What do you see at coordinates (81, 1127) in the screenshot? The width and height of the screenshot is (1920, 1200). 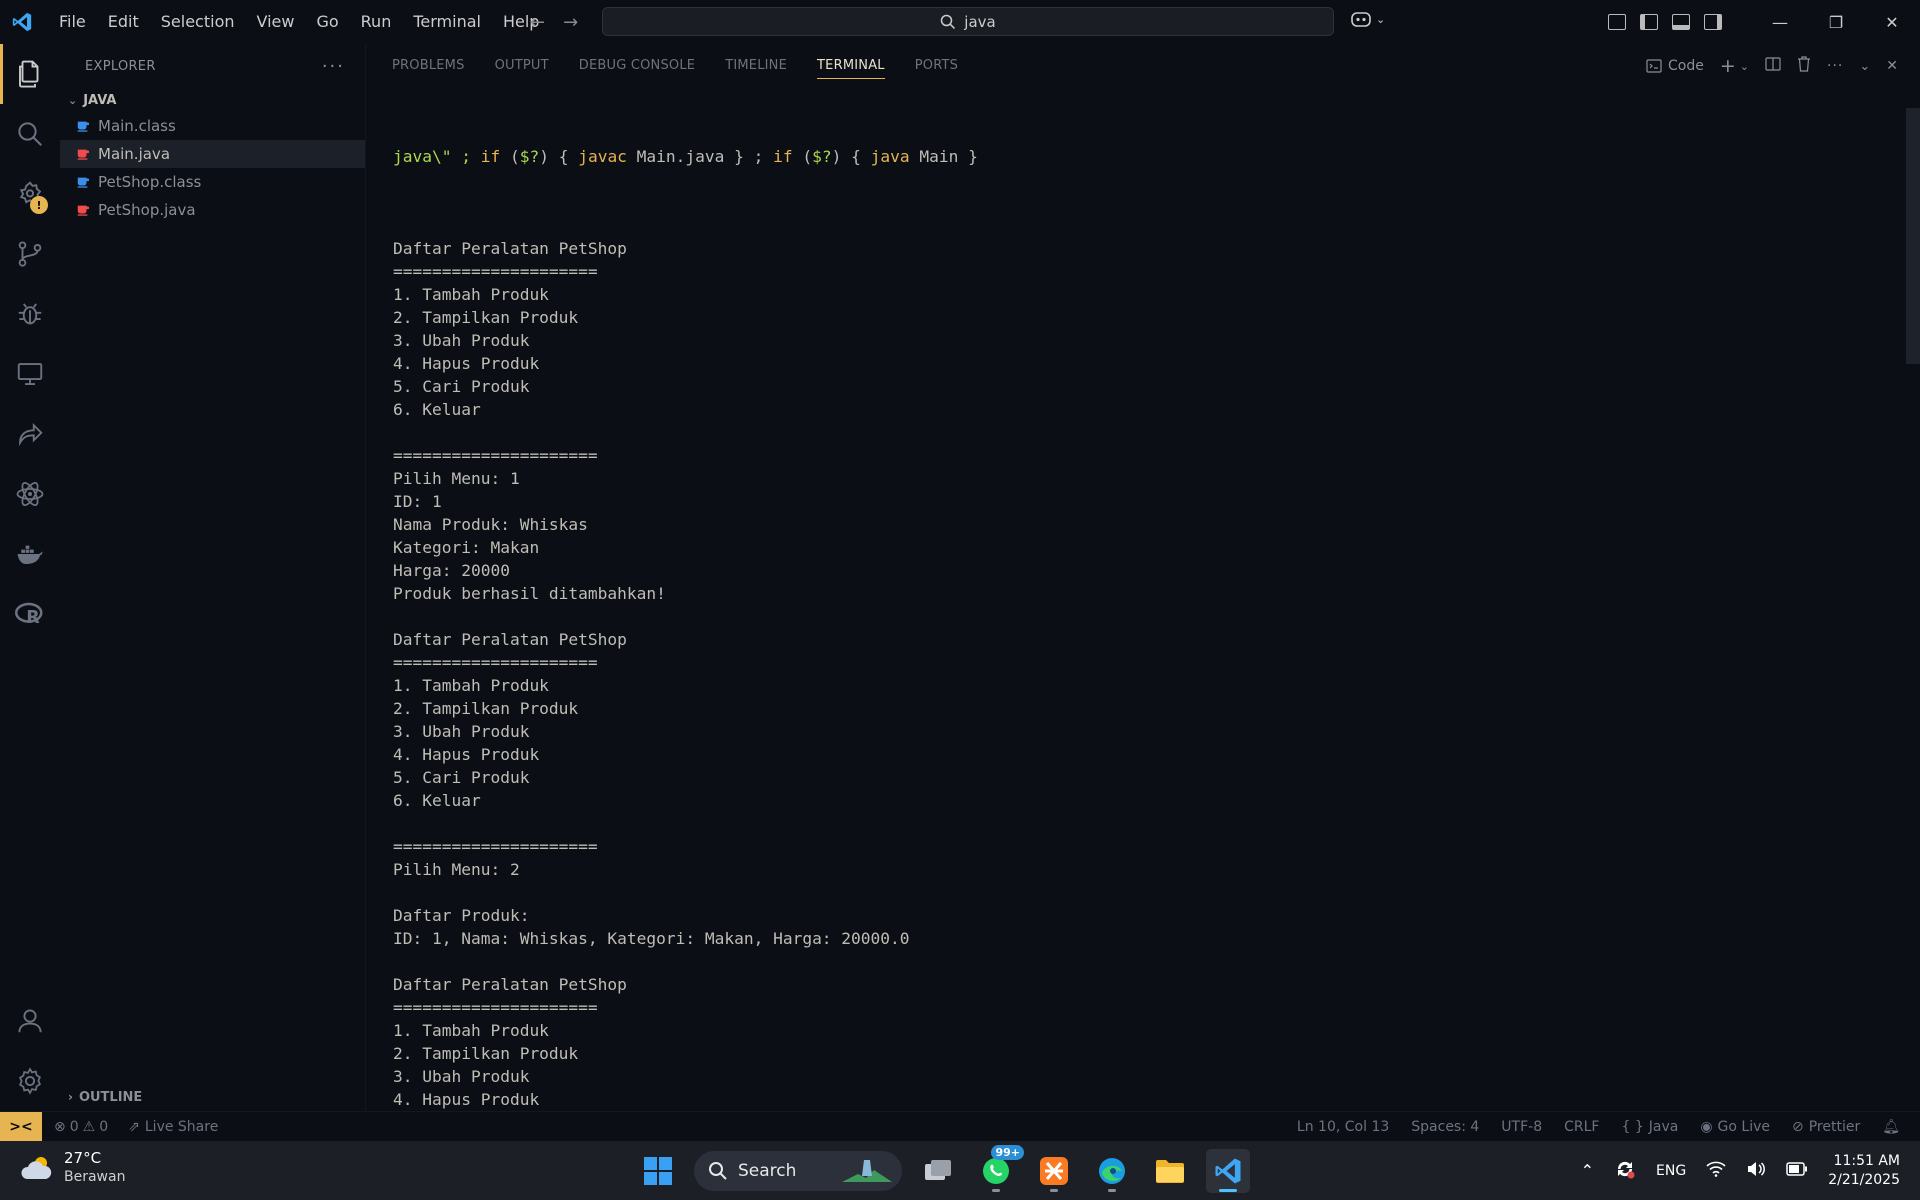 I see `problems-indicator: ⊗ 0 ⚠ 0` at bounding box center [81, 1127].